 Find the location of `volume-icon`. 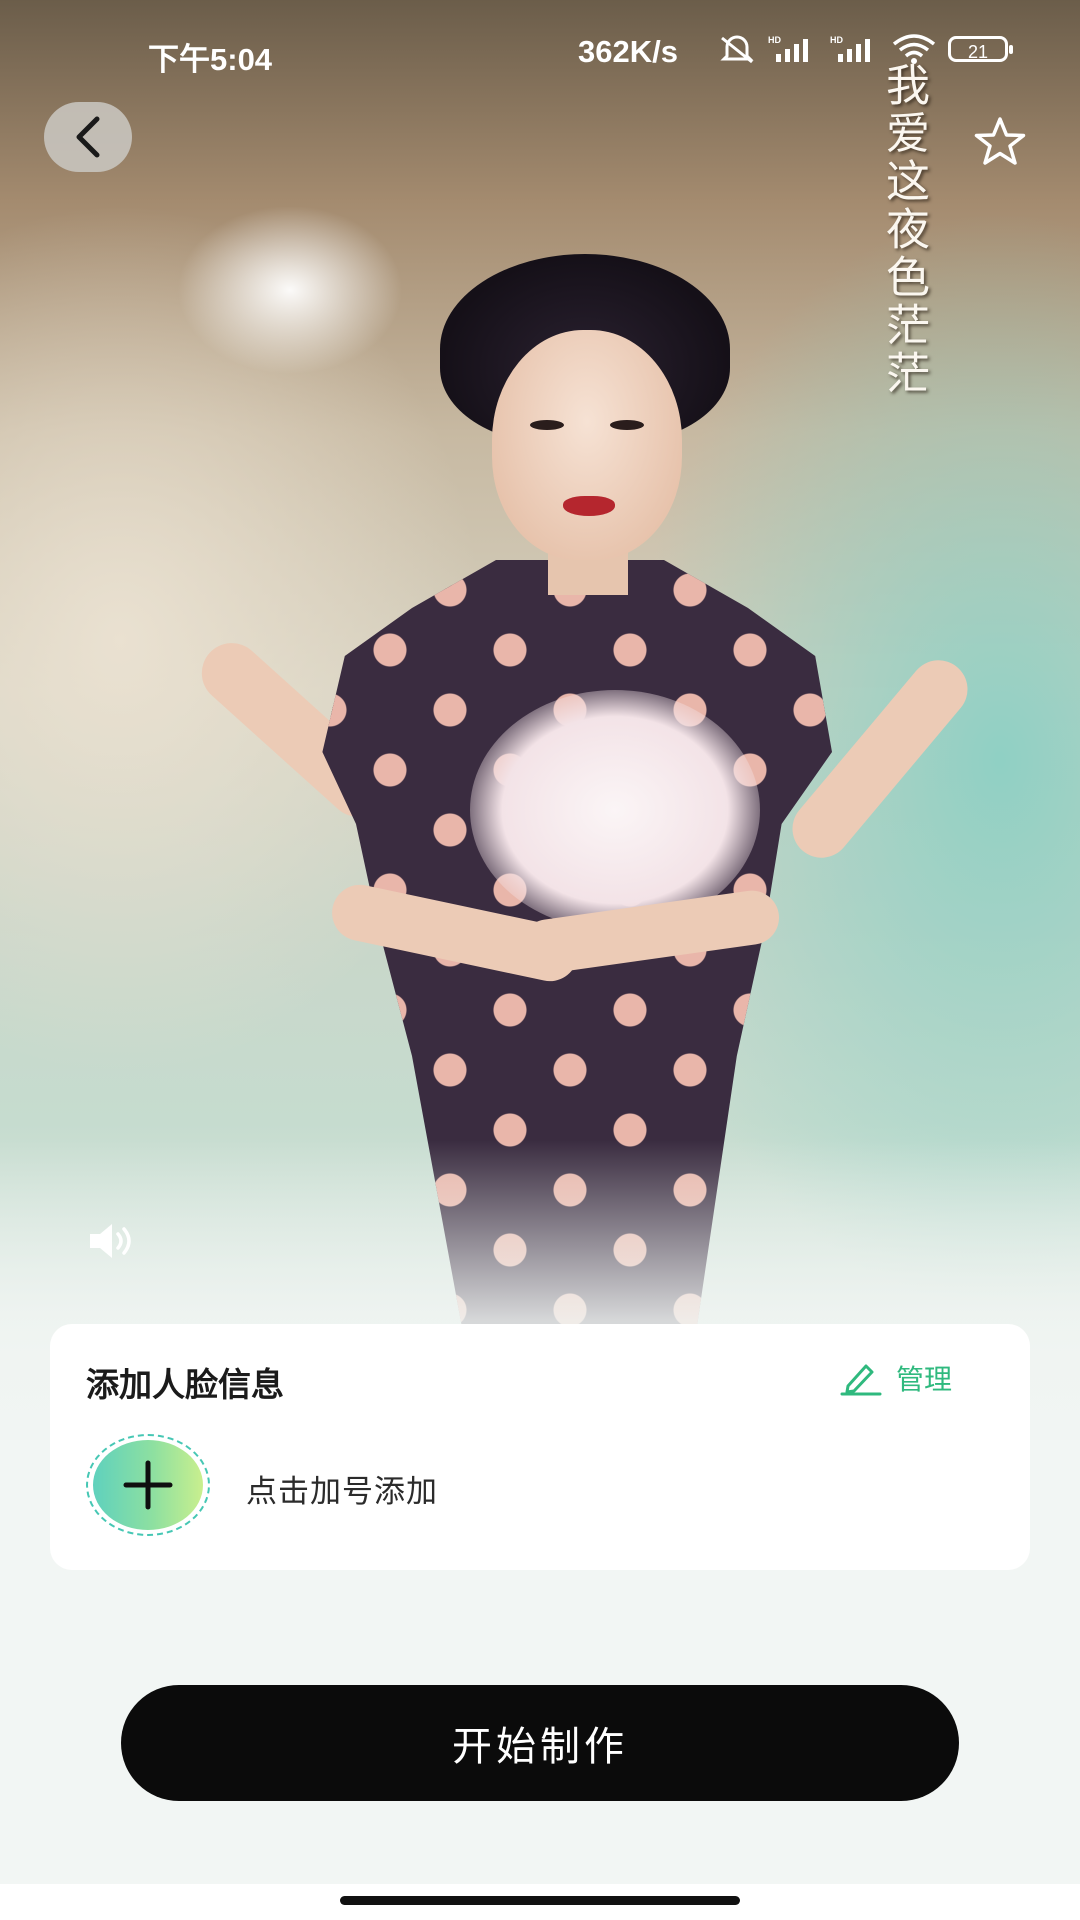

volume-icon is located at coordinates (110, 1241).